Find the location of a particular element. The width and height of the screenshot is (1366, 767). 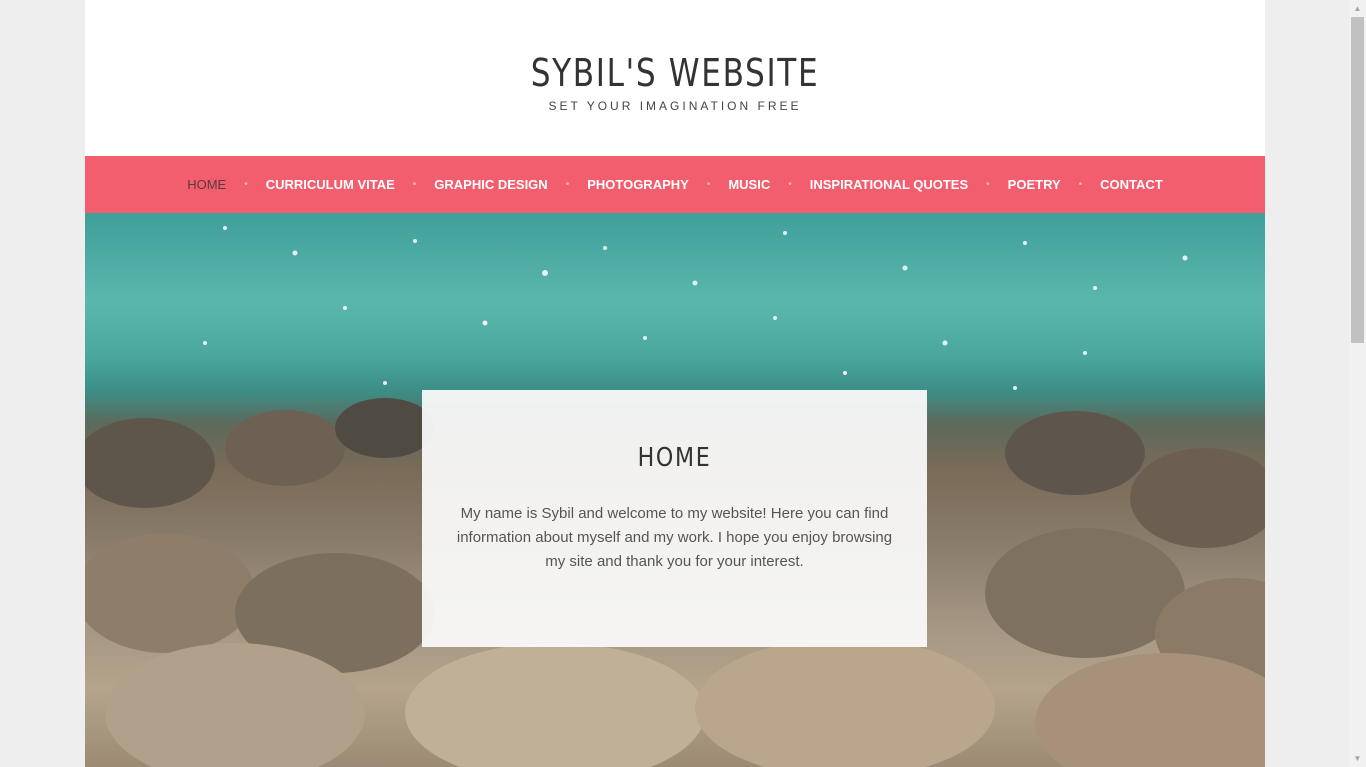

scroll-up-arrow-icon: ▲ is located at coordinates (1357, 8).